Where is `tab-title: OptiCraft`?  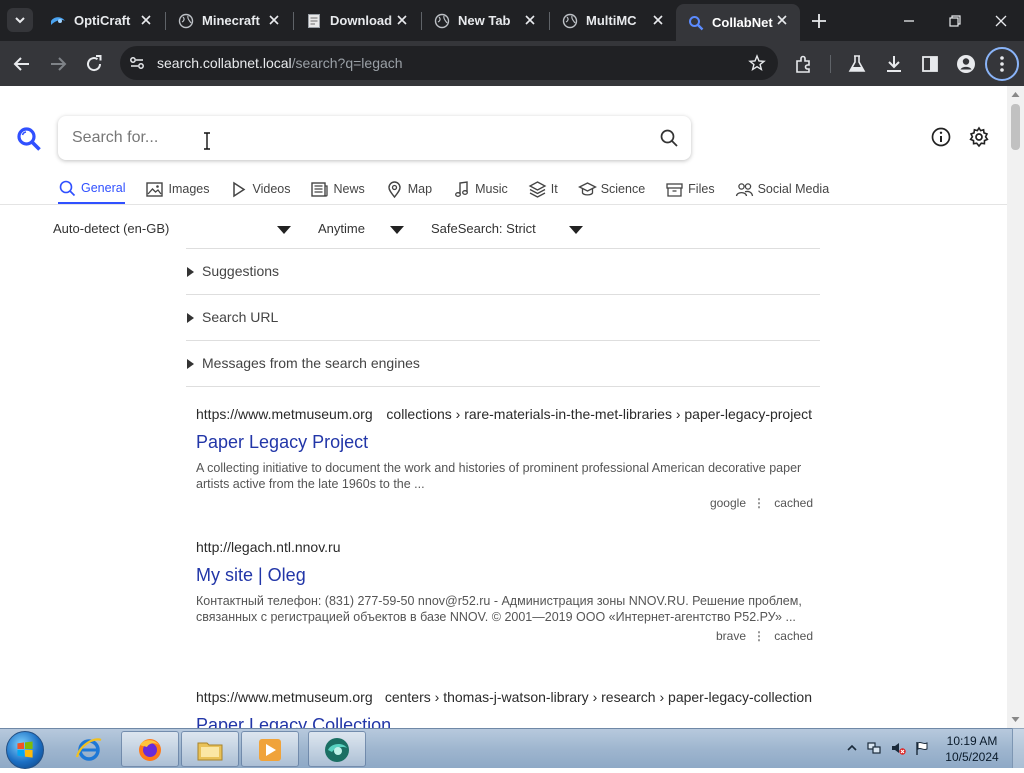
tab-title: OptiCraft is located at coordinates (102, 20).